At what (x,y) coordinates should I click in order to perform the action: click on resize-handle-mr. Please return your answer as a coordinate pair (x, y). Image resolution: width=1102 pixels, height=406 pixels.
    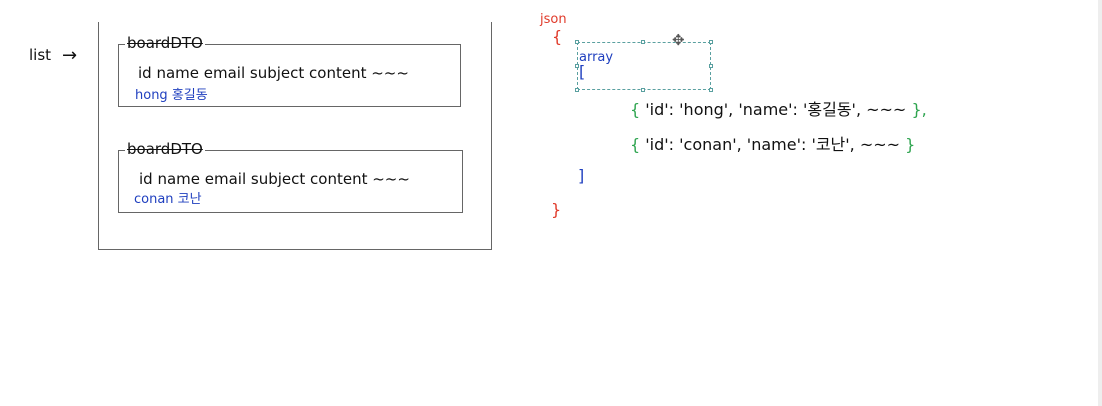
    Looking at the image, I should click on (711, 66).